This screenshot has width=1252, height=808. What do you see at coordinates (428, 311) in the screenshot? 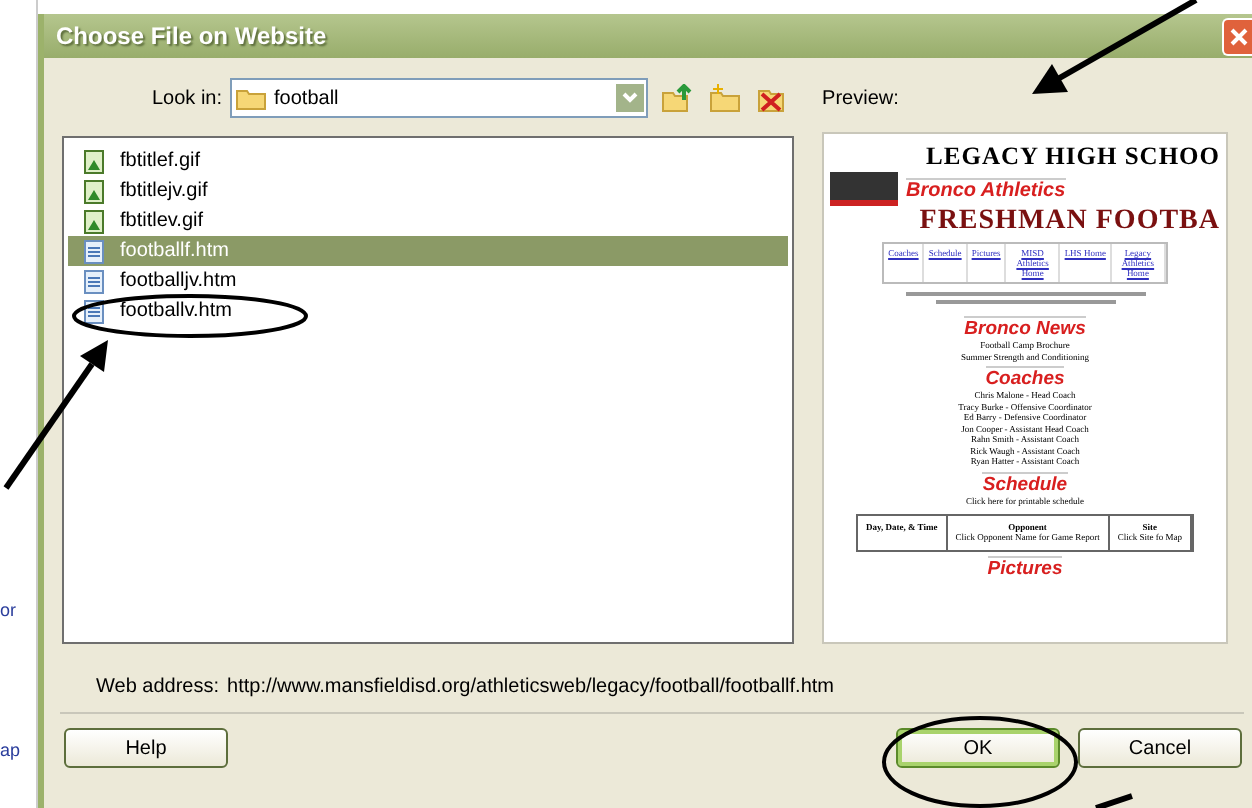
I see `file-item: footballv.htm` at bounding box center [428, 311].